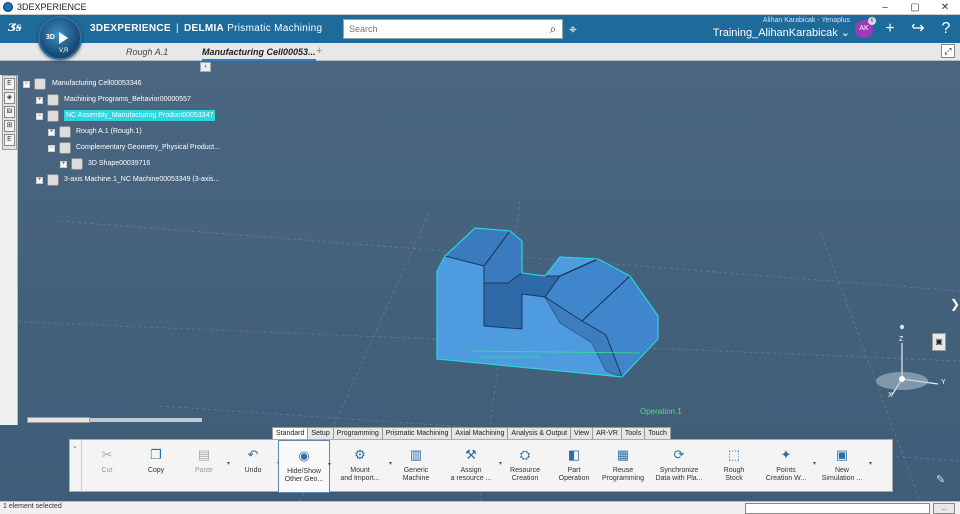 The image size is (960, 514). Describe the element at coordinates (553, 29) in the screenshot. I see `search-icon: ⌕` at that location.